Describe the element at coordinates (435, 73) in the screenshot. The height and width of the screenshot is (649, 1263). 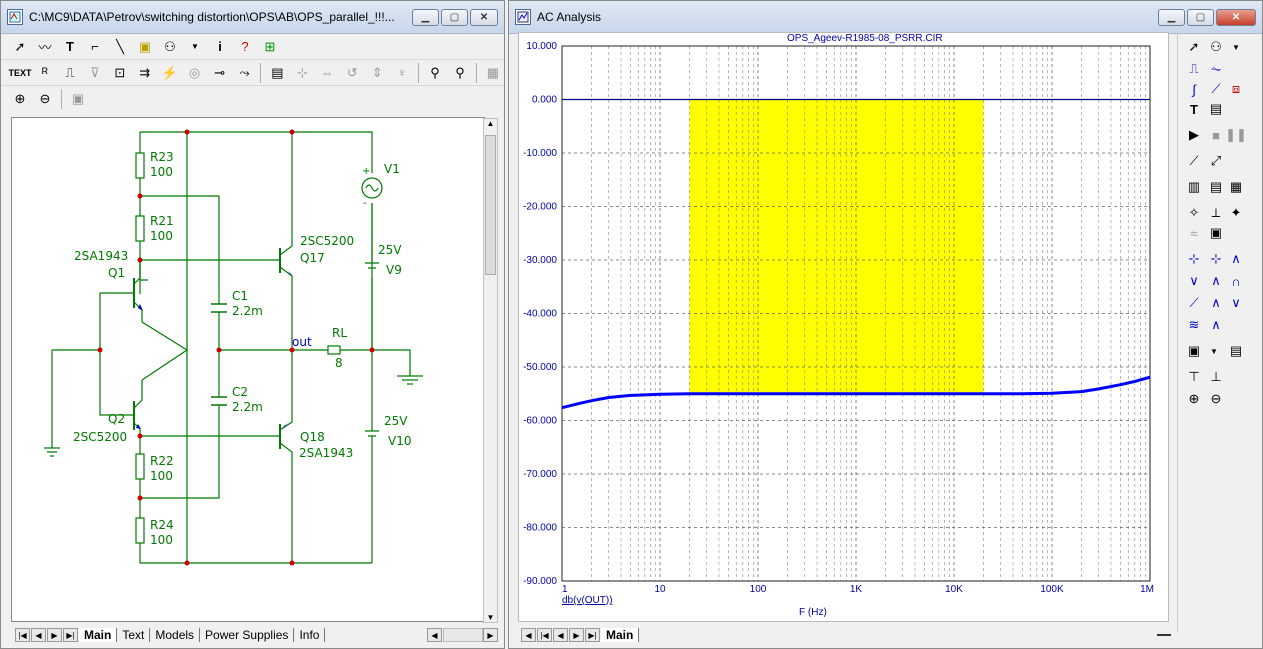
I see `find-icon: ⚲` at that location.